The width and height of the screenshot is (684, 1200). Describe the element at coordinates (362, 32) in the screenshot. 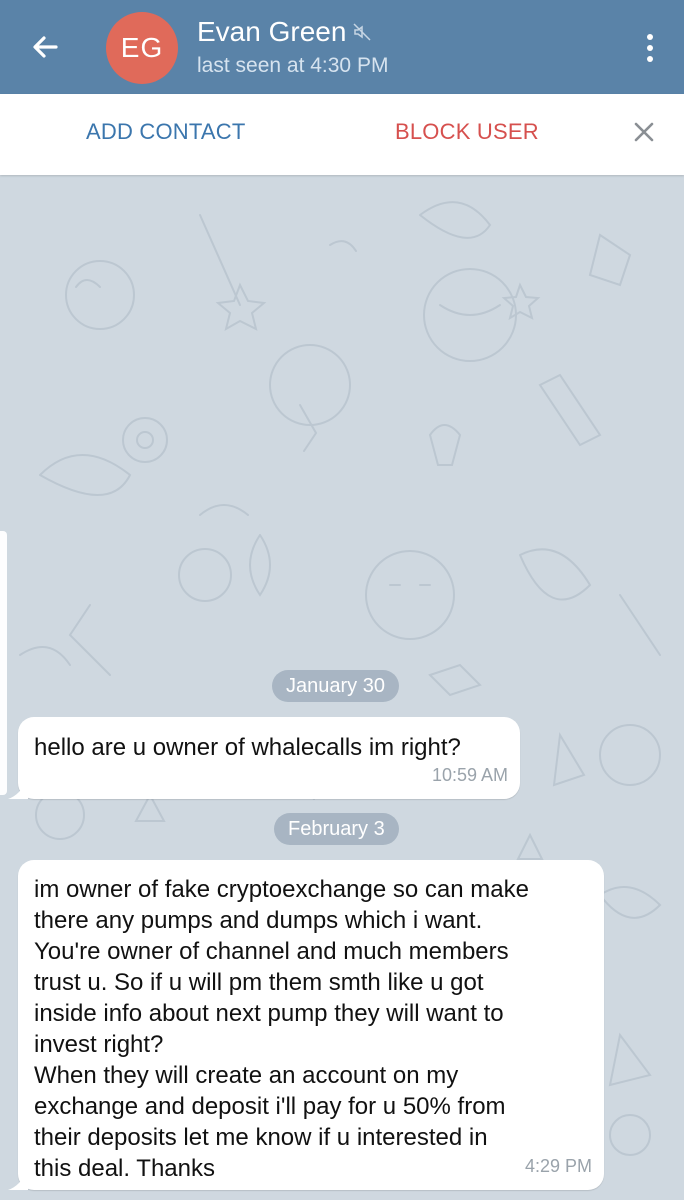

I see `mute-icon` at that location.